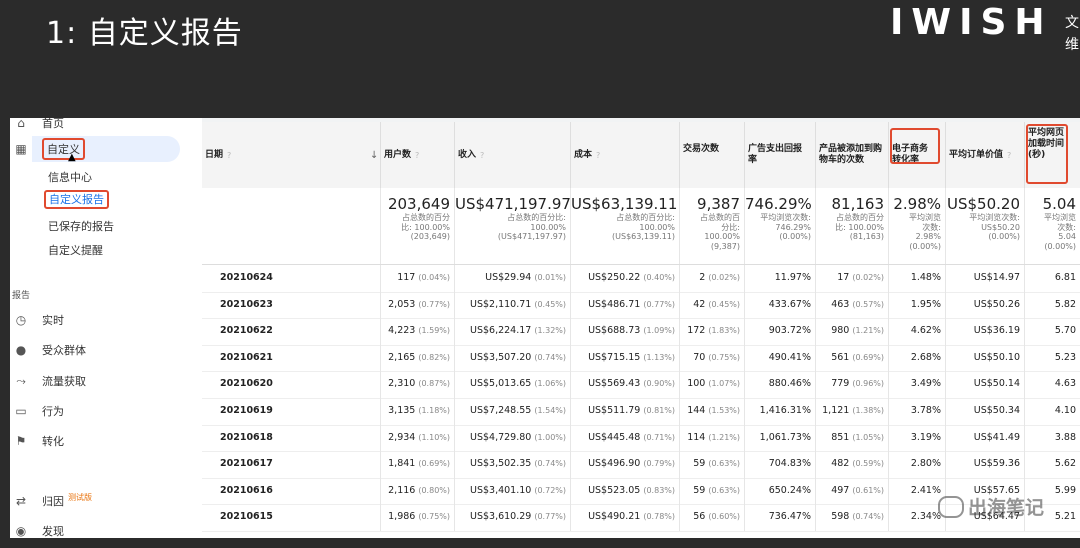 This screenshot has width=1080, height=548. What do you see at coordinates (81, 226) in the screenshot?
I see `sidebar-sub-saved-reports: 已保存的报告` at bounding box center [81, 226].